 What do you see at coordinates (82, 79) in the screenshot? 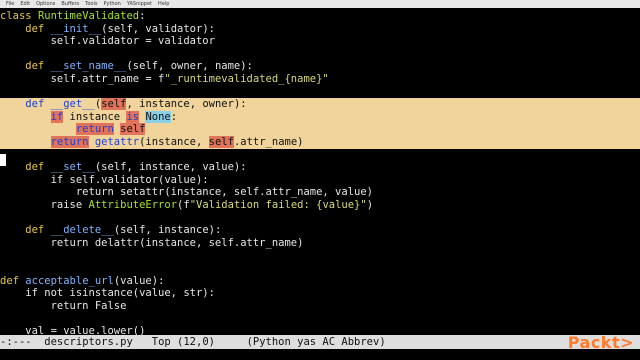
I see `code-text: self.attr_name = f` at bounding box center [82, 79].